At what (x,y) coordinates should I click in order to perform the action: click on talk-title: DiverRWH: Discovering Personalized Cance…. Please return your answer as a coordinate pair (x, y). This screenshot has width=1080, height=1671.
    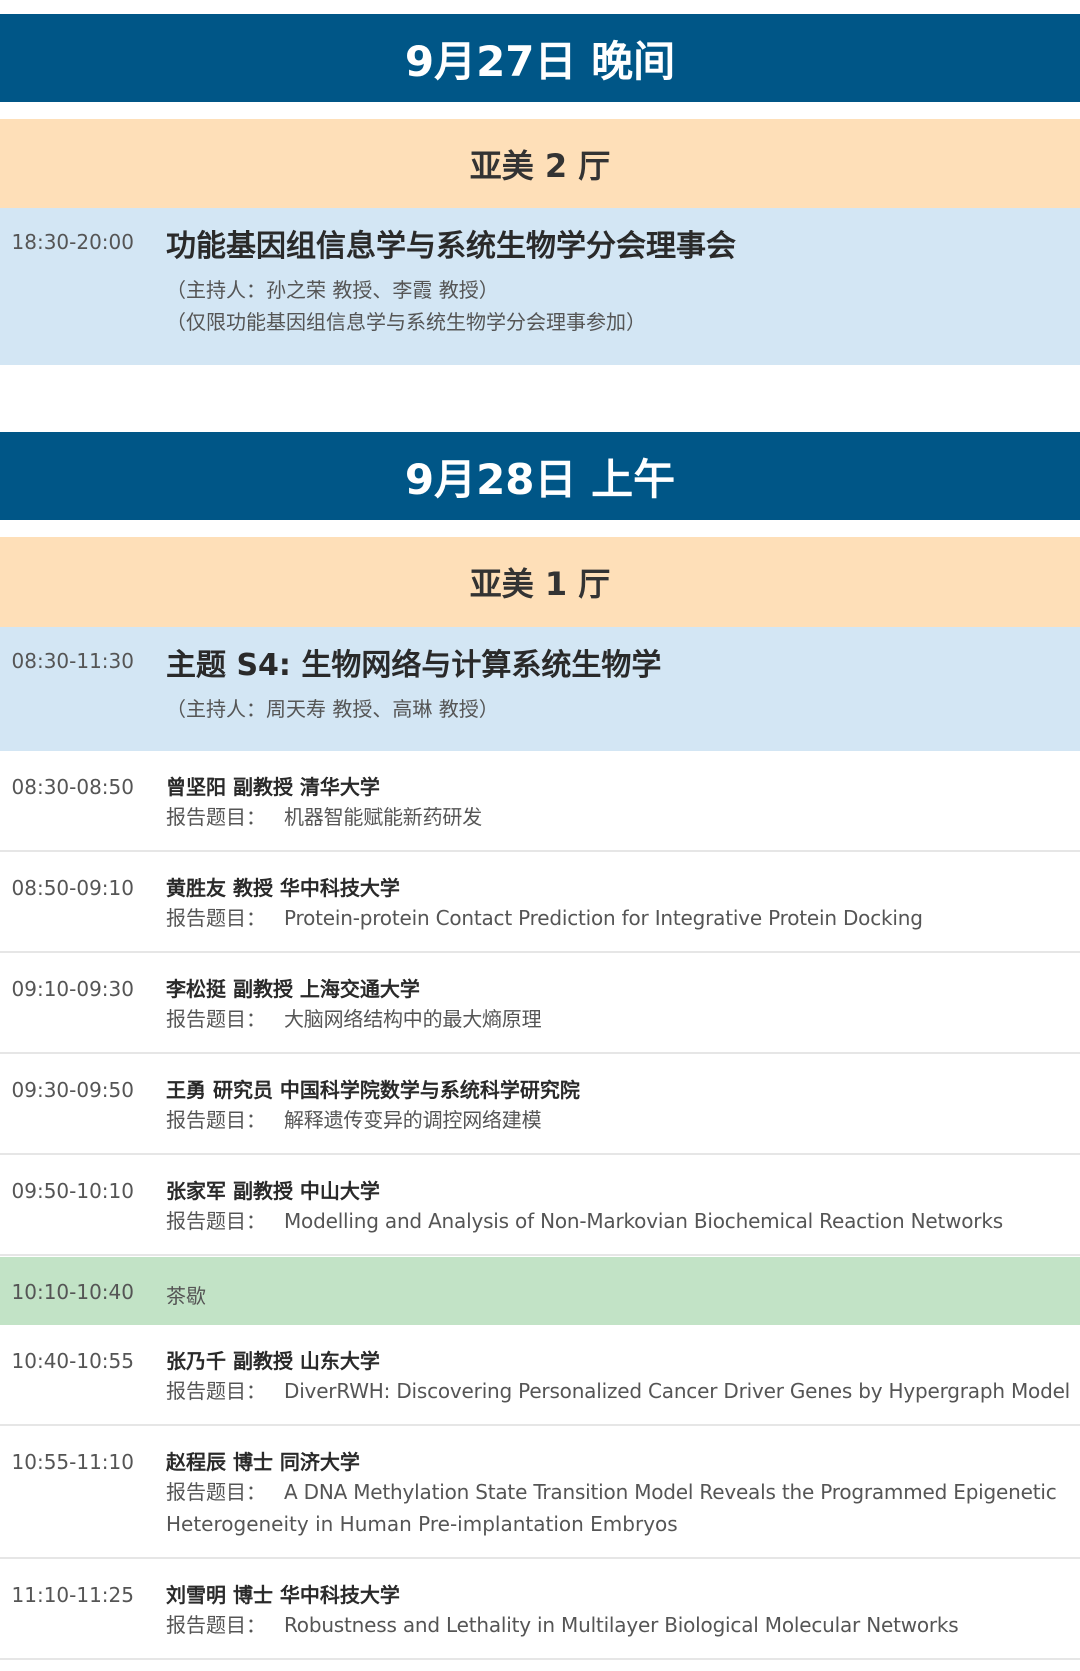
    Looking at the image, I should click on (677, 1391).